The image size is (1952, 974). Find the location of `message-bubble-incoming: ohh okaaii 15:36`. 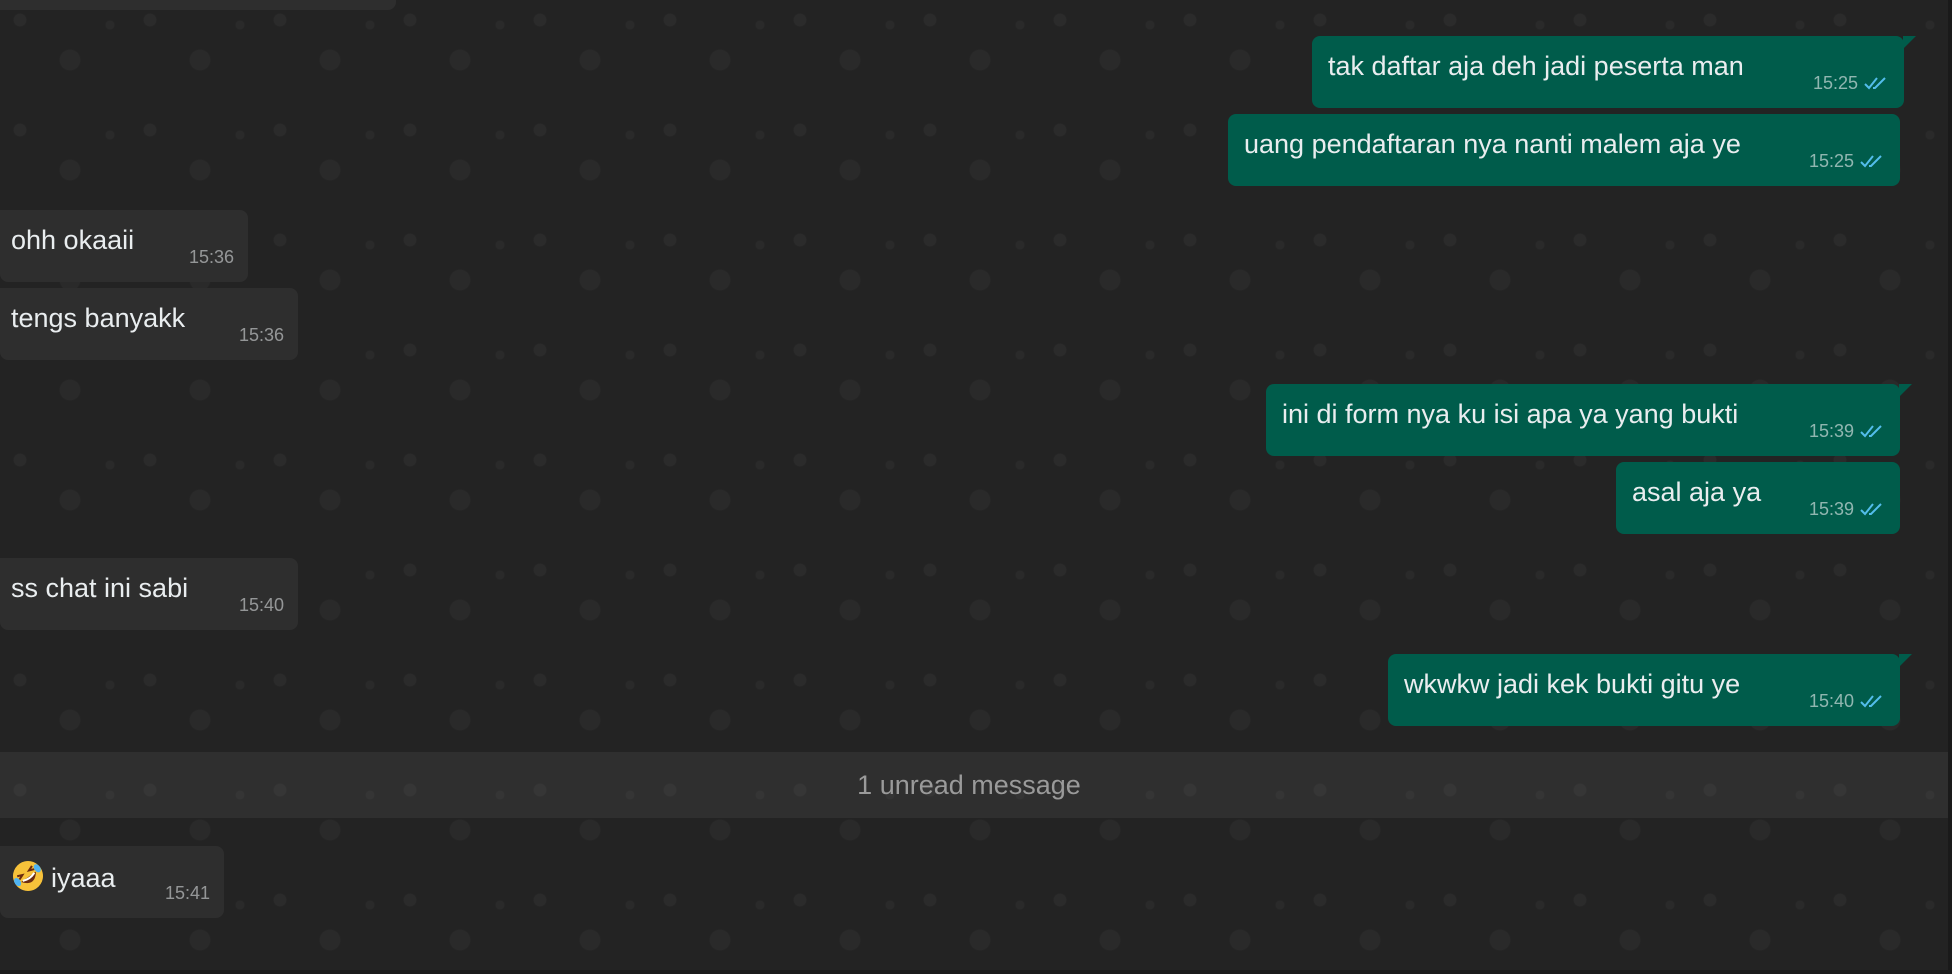

message-bubble-incoming: ohh okaaii 15:36 is located at coordinates (124, 246).